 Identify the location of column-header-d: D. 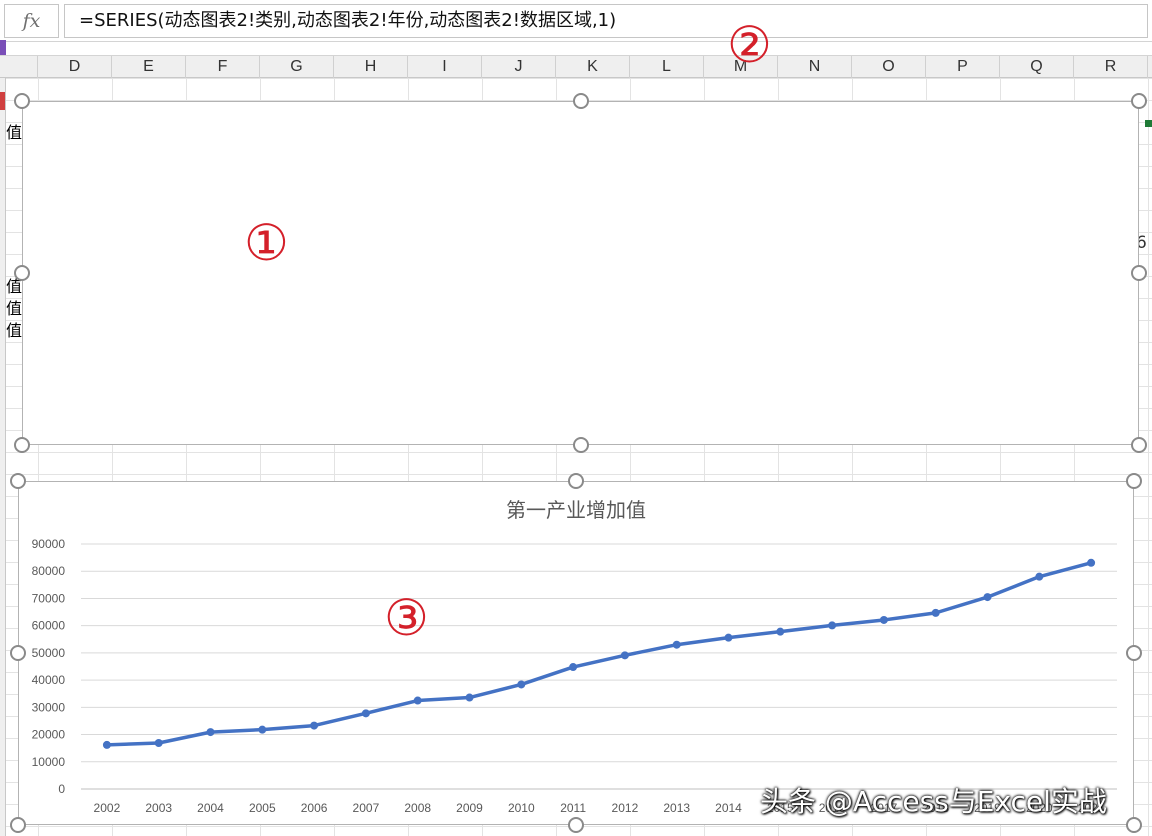
(75, 67).